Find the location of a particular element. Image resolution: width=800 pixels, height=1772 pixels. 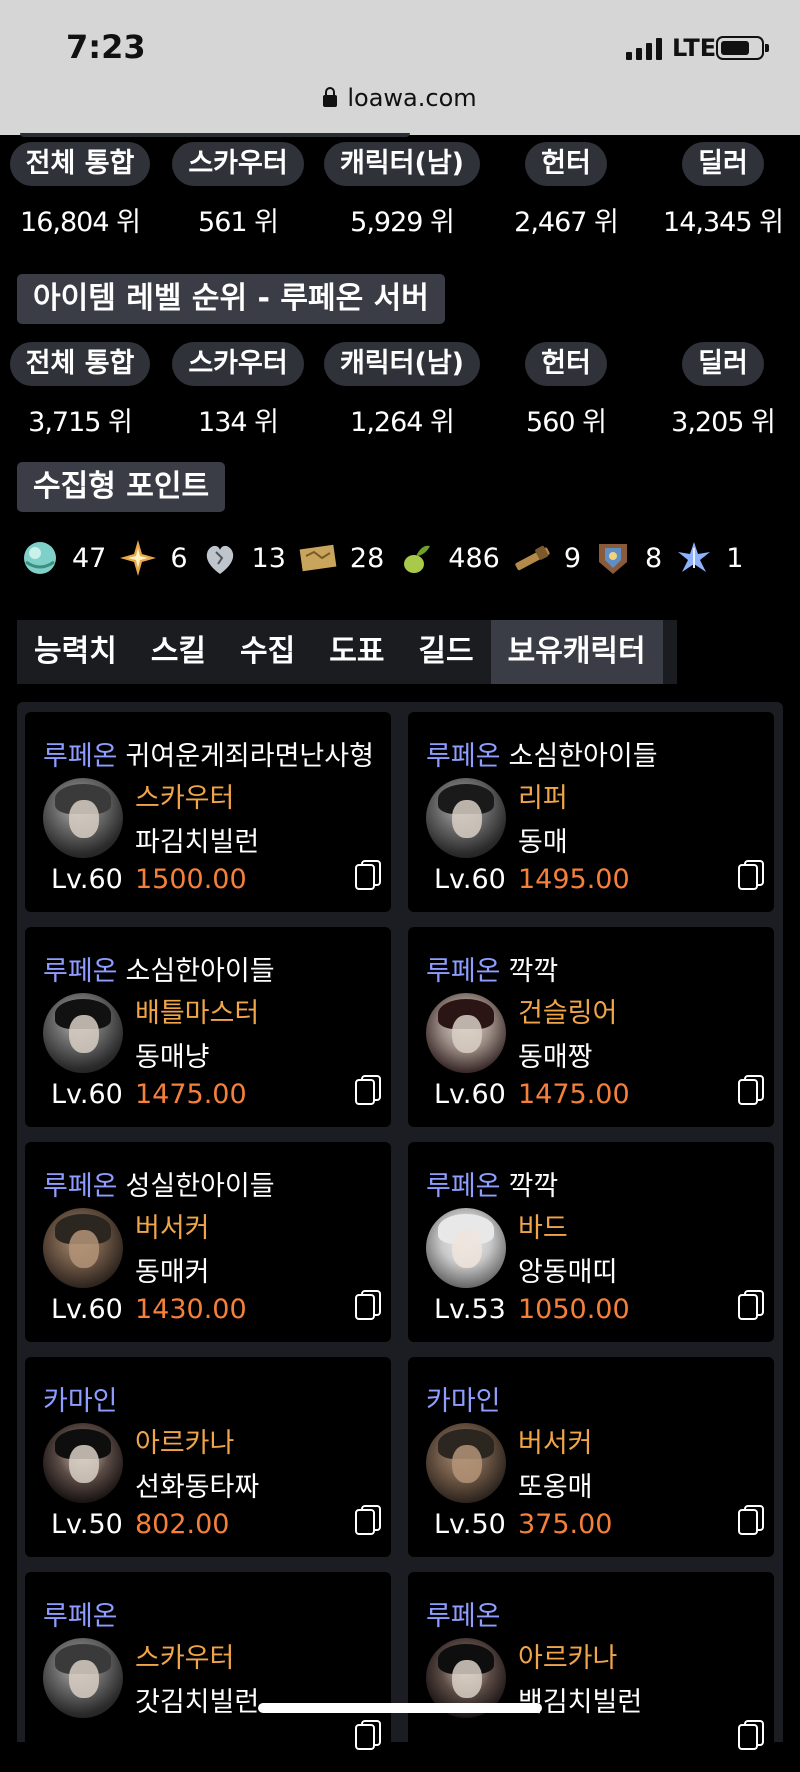

character-name: 동매커 is located at coordinates (172, 1272).